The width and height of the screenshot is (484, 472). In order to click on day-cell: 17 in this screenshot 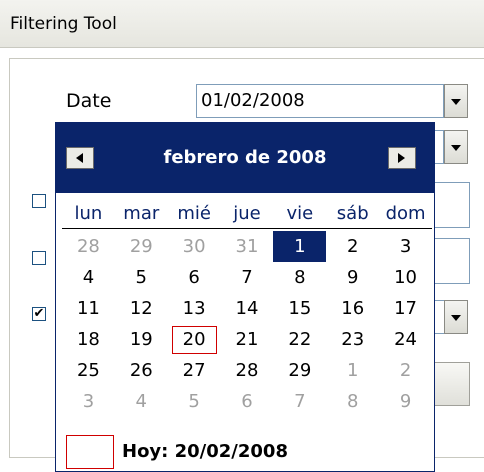, I will do `click(405, 308)`.